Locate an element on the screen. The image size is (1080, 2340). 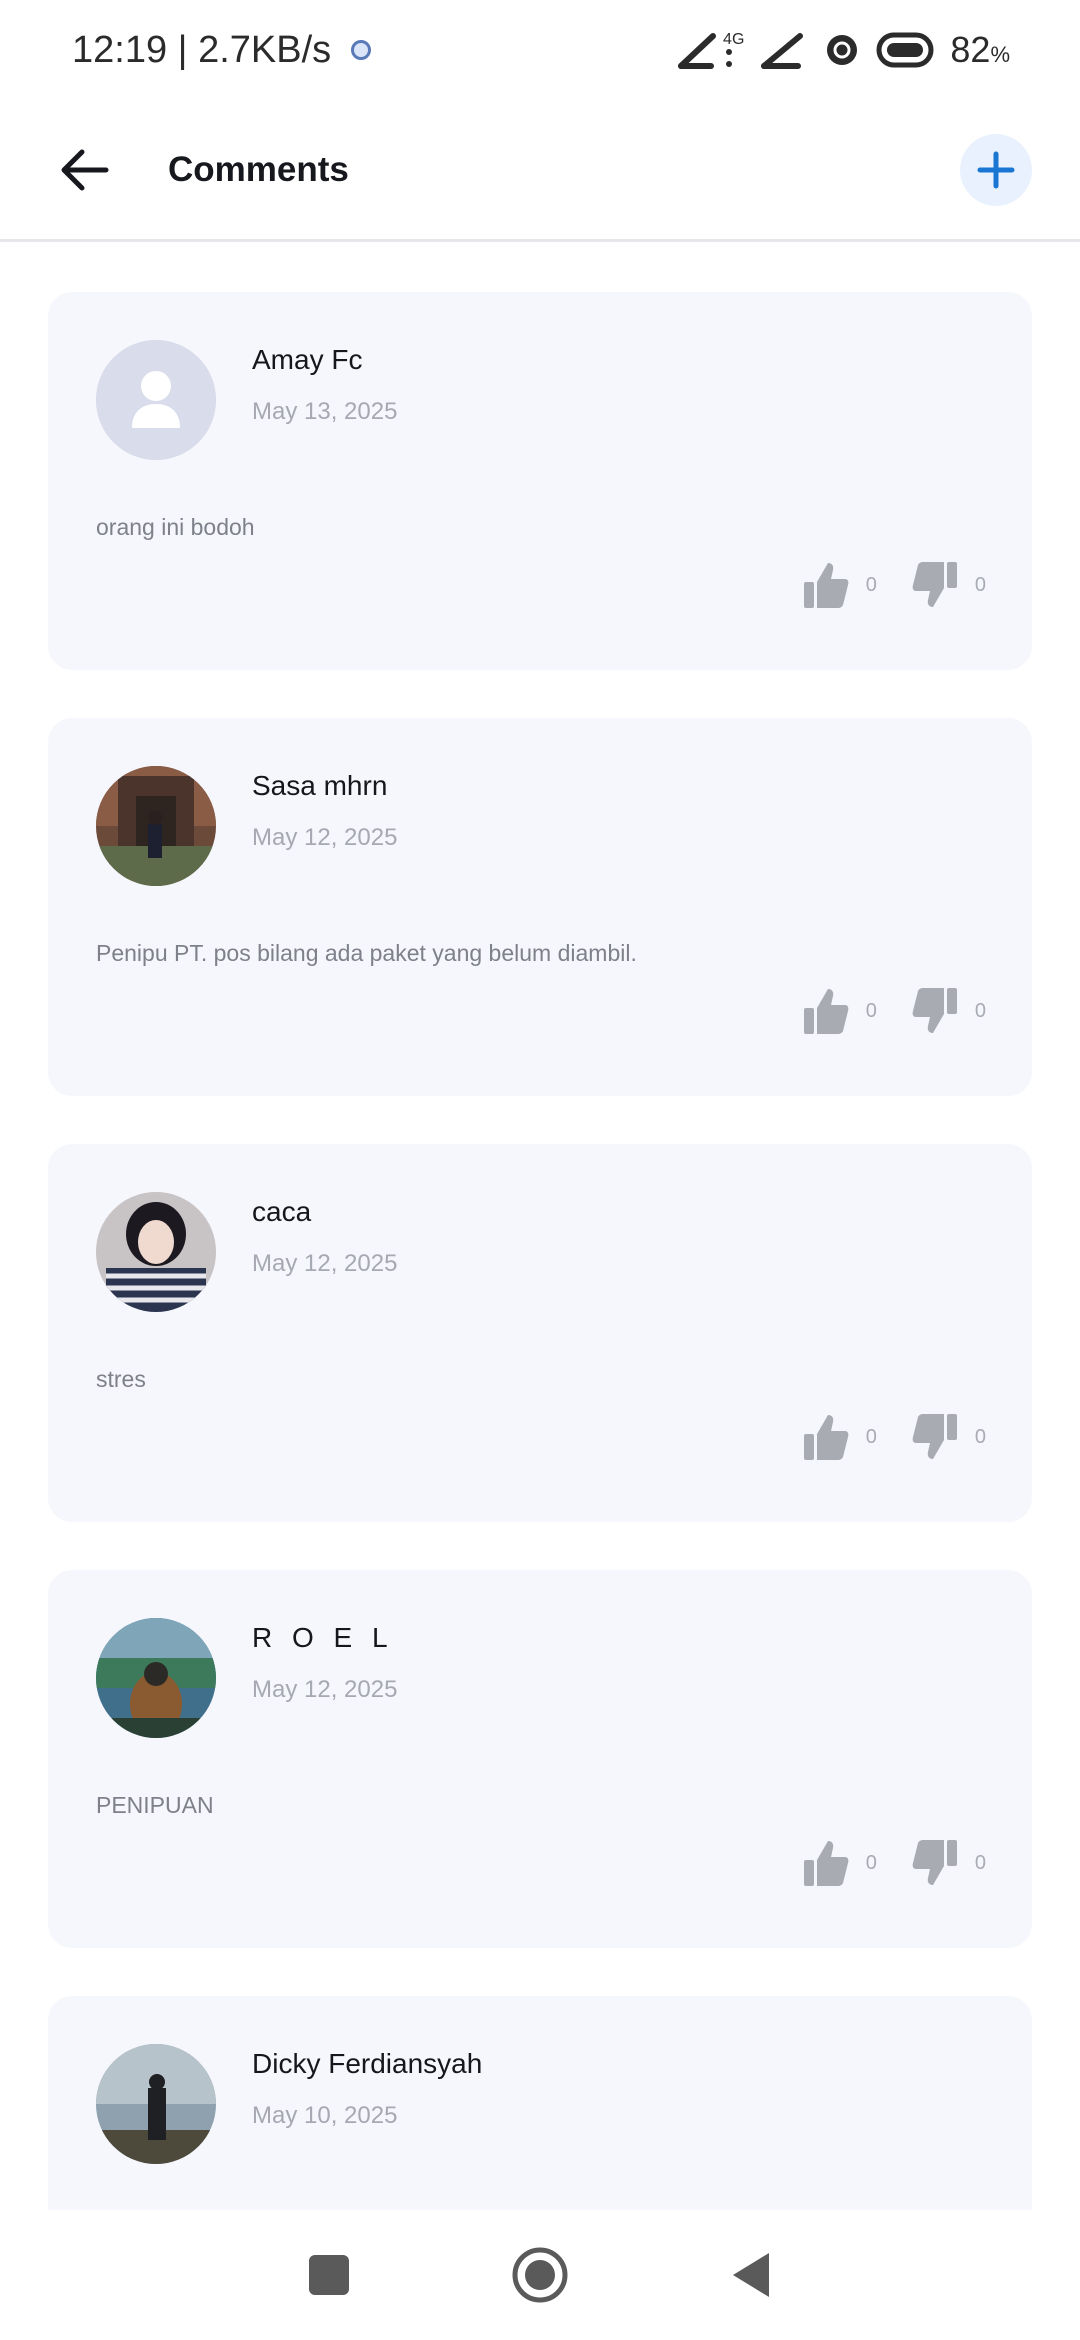
default-person-icon is located at coordinates (156, 400).